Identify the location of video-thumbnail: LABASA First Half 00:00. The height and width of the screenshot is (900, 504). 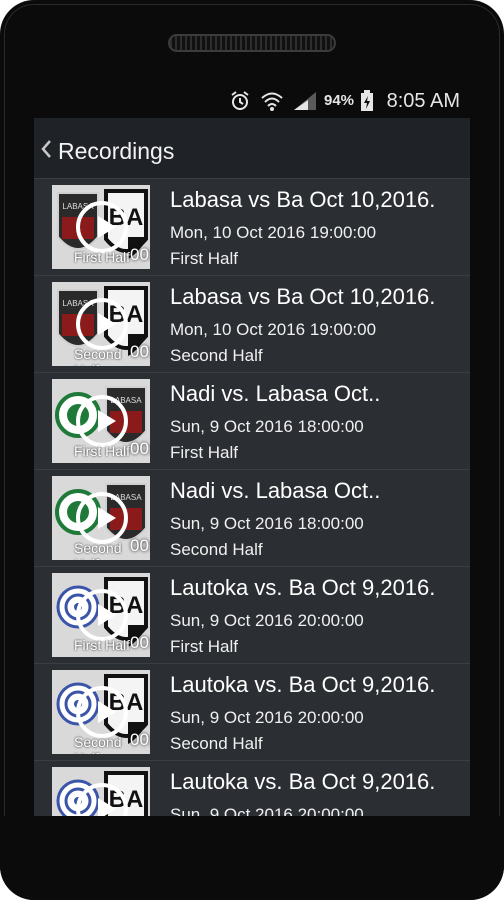
(101, 421).